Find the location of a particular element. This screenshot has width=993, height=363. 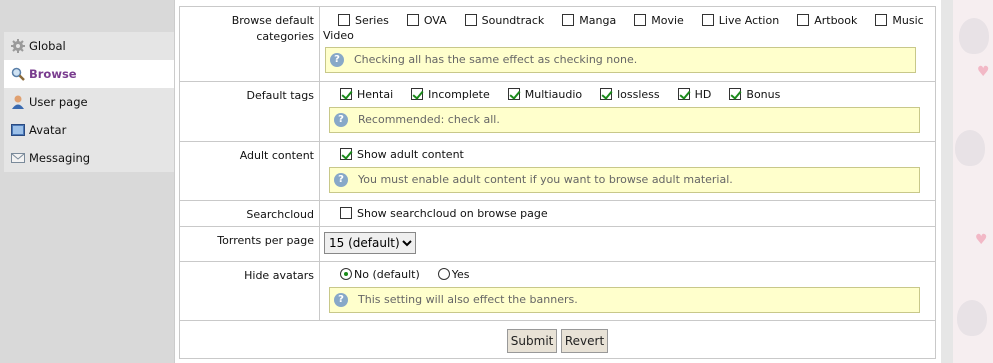

tag-option-multiaudio: Multiaudio is located at coordinates (544, 95).